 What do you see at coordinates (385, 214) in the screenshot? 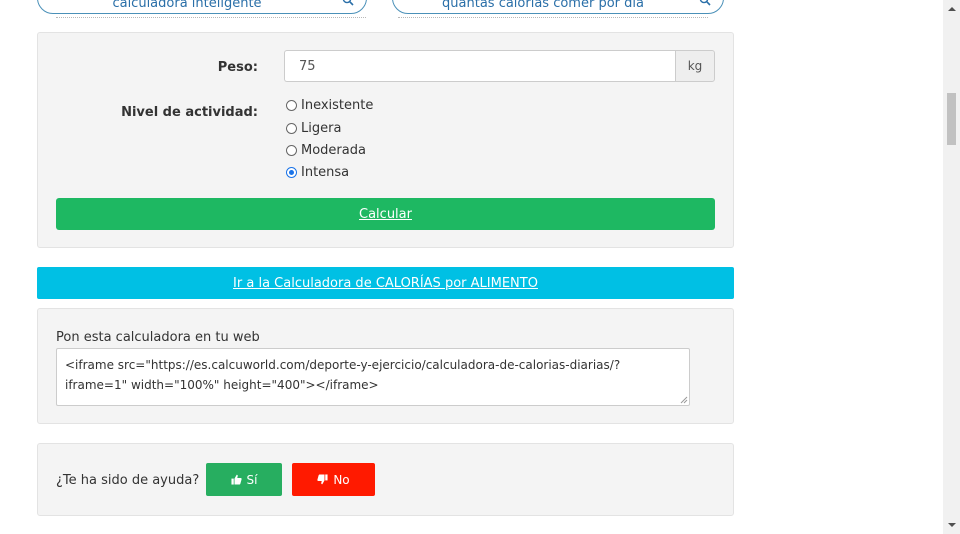
I see `calculate-button: Calcular` at bounding box center [385, 214].